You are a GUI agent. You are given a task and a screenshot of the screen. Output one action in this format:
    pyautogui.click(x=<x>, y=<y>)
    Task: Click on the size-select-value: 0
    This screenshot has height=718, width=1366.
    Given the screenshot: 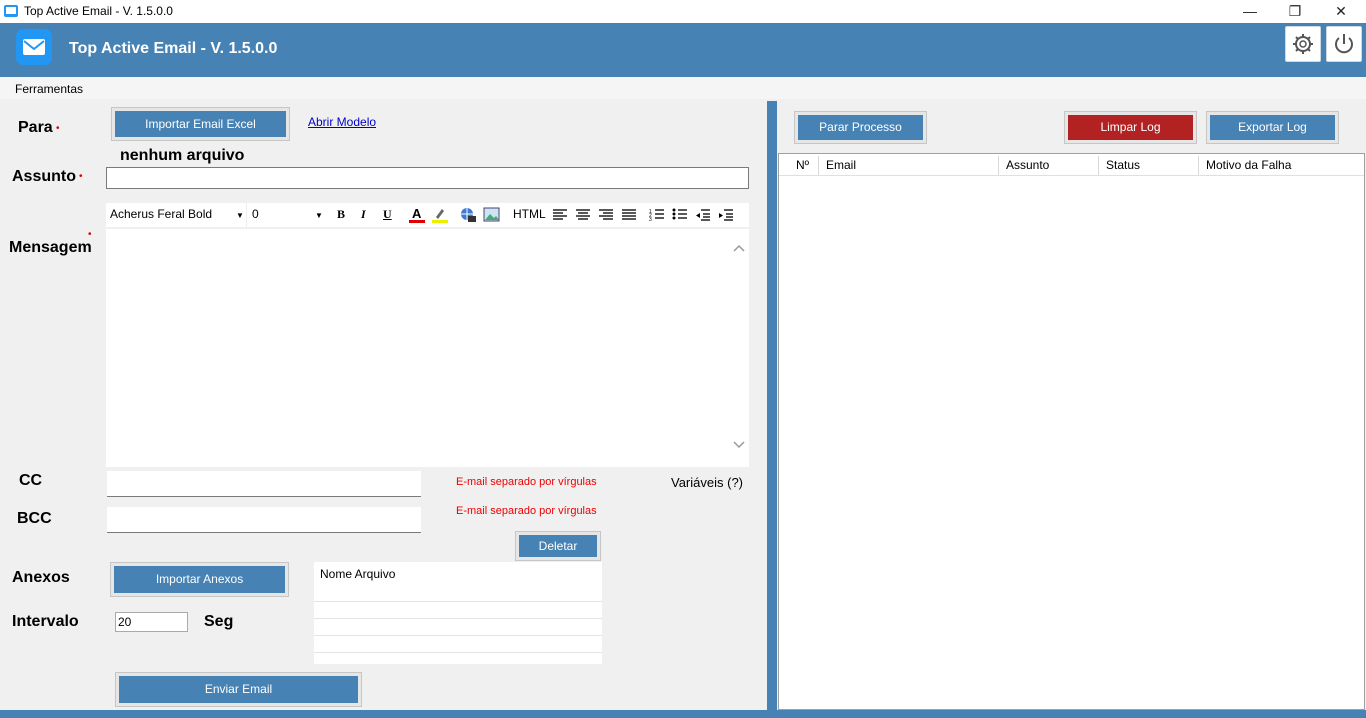 What is the action you would take?
    pyautogui.click(x=255, y=214)
    